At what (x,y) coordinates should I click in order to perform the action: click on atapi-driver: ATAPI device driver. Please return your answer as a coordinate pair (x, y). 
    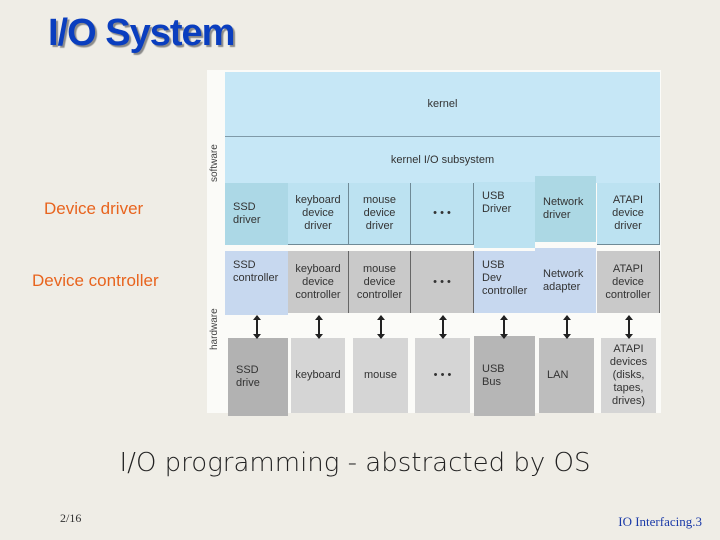
    Looking at the image, I should click on (628, 214).